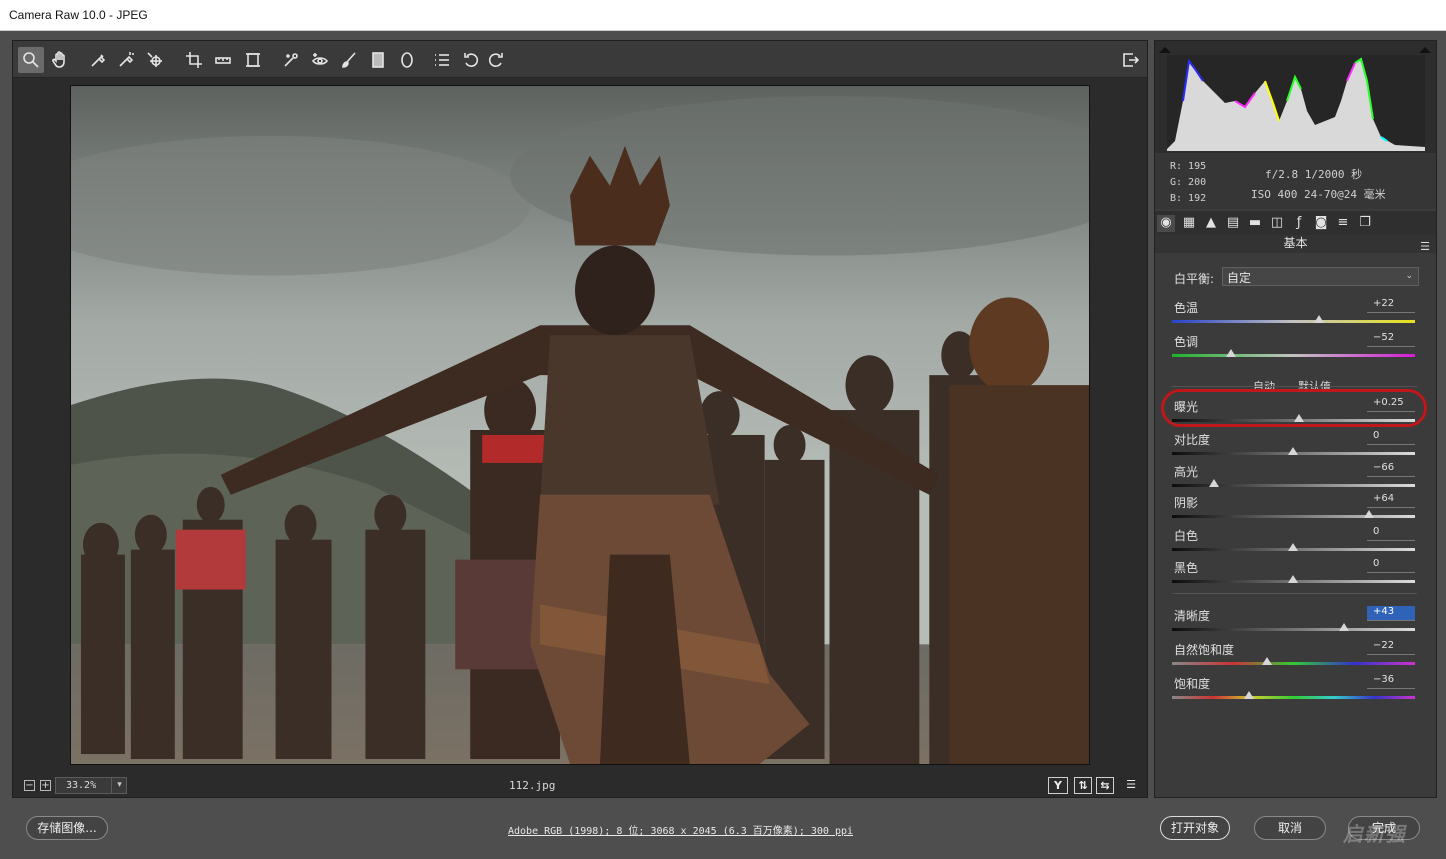  What do you see at coordinates (1204, 650) in the screenshot?
I see `vibrance-label: 自然饱和度` at bounding box center [1204, 650].